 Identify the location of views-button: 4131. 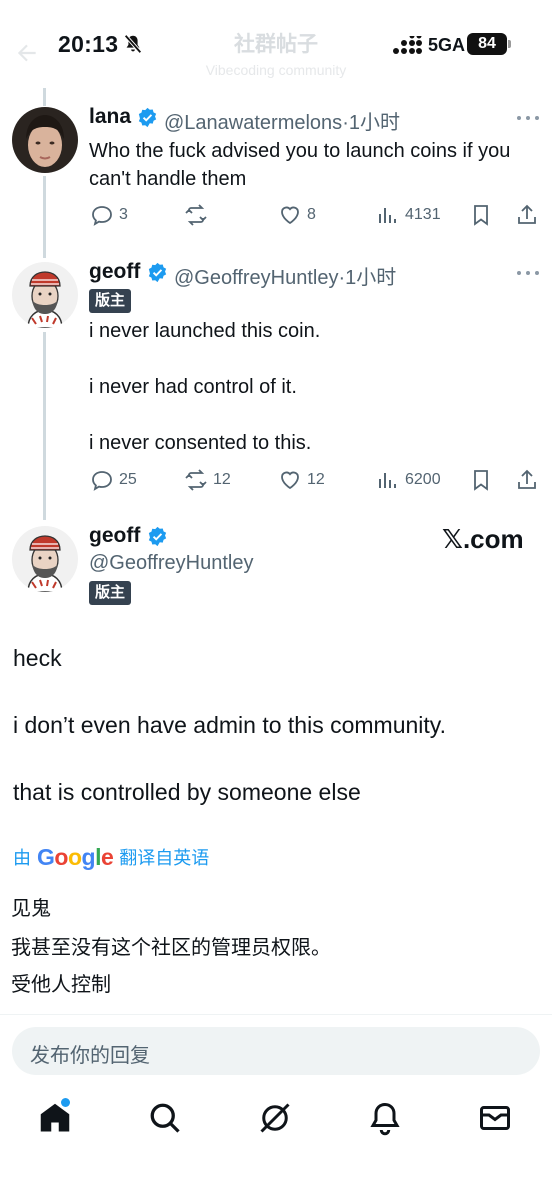
(408, 215).